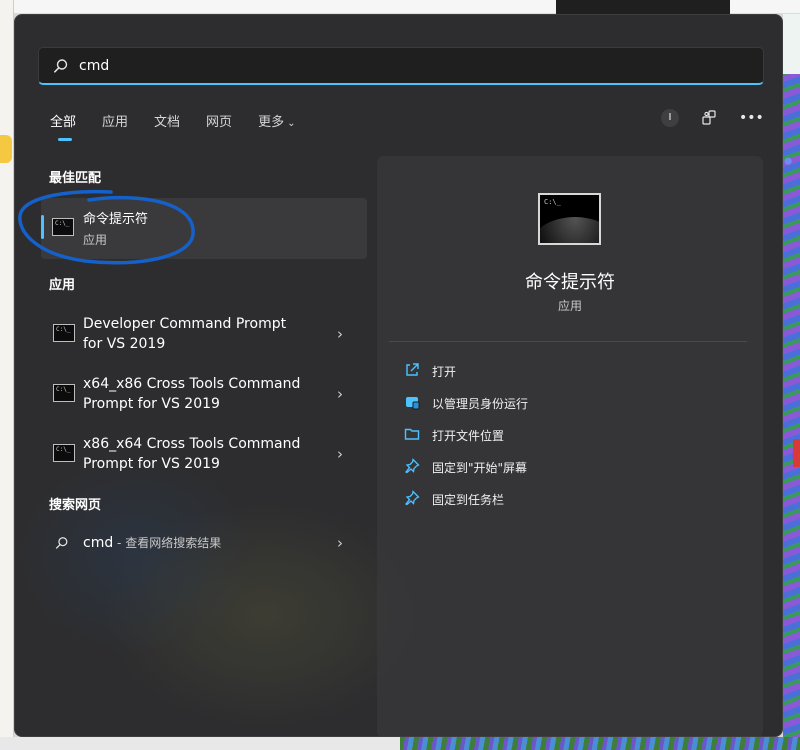 The width and height of the screenshot is (800, 750). I want to click on action-pin-to-start: 固定到"开始"屏幕, so click(465, 467).